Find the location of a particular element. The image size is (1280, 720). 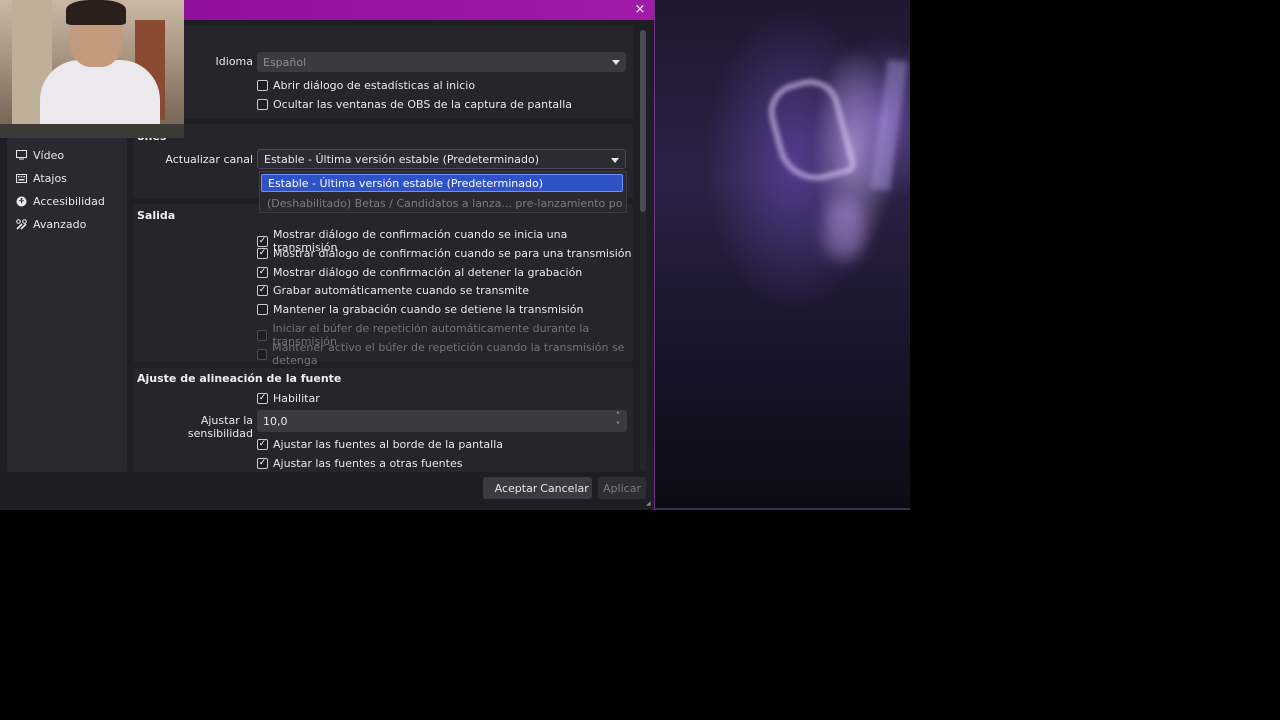

keyboard-icon is located at coordinates (21, 178).